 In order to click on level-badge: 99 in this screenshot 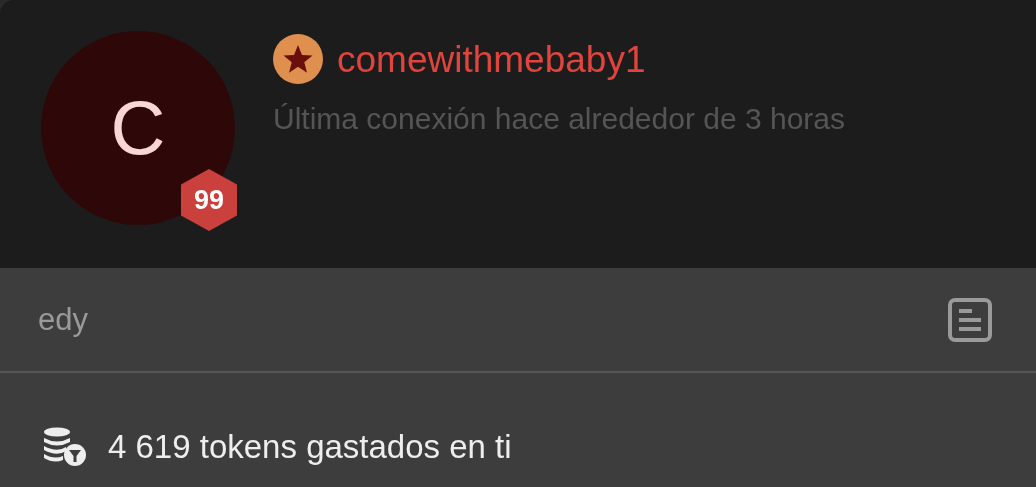, I will do `click(209, 200)`.